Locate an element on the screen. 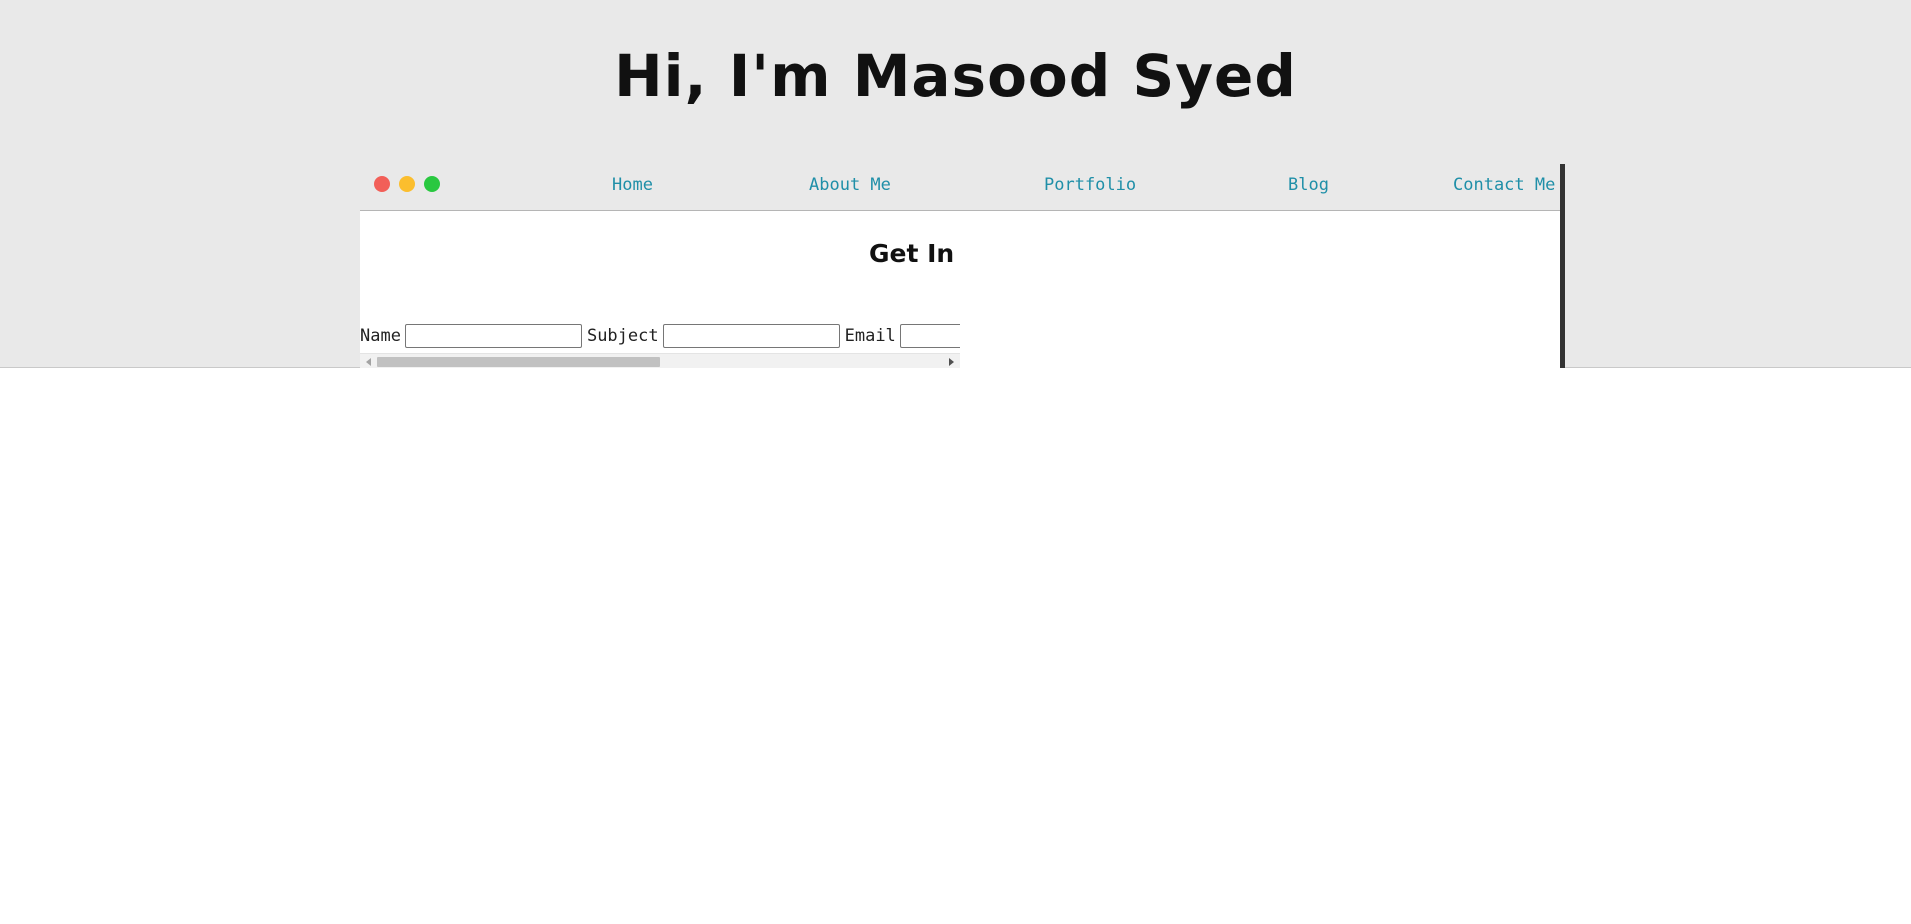 The width and height of the screenshot is (1911, 924). chevron-left-icon is located at coordinates (368, 362).